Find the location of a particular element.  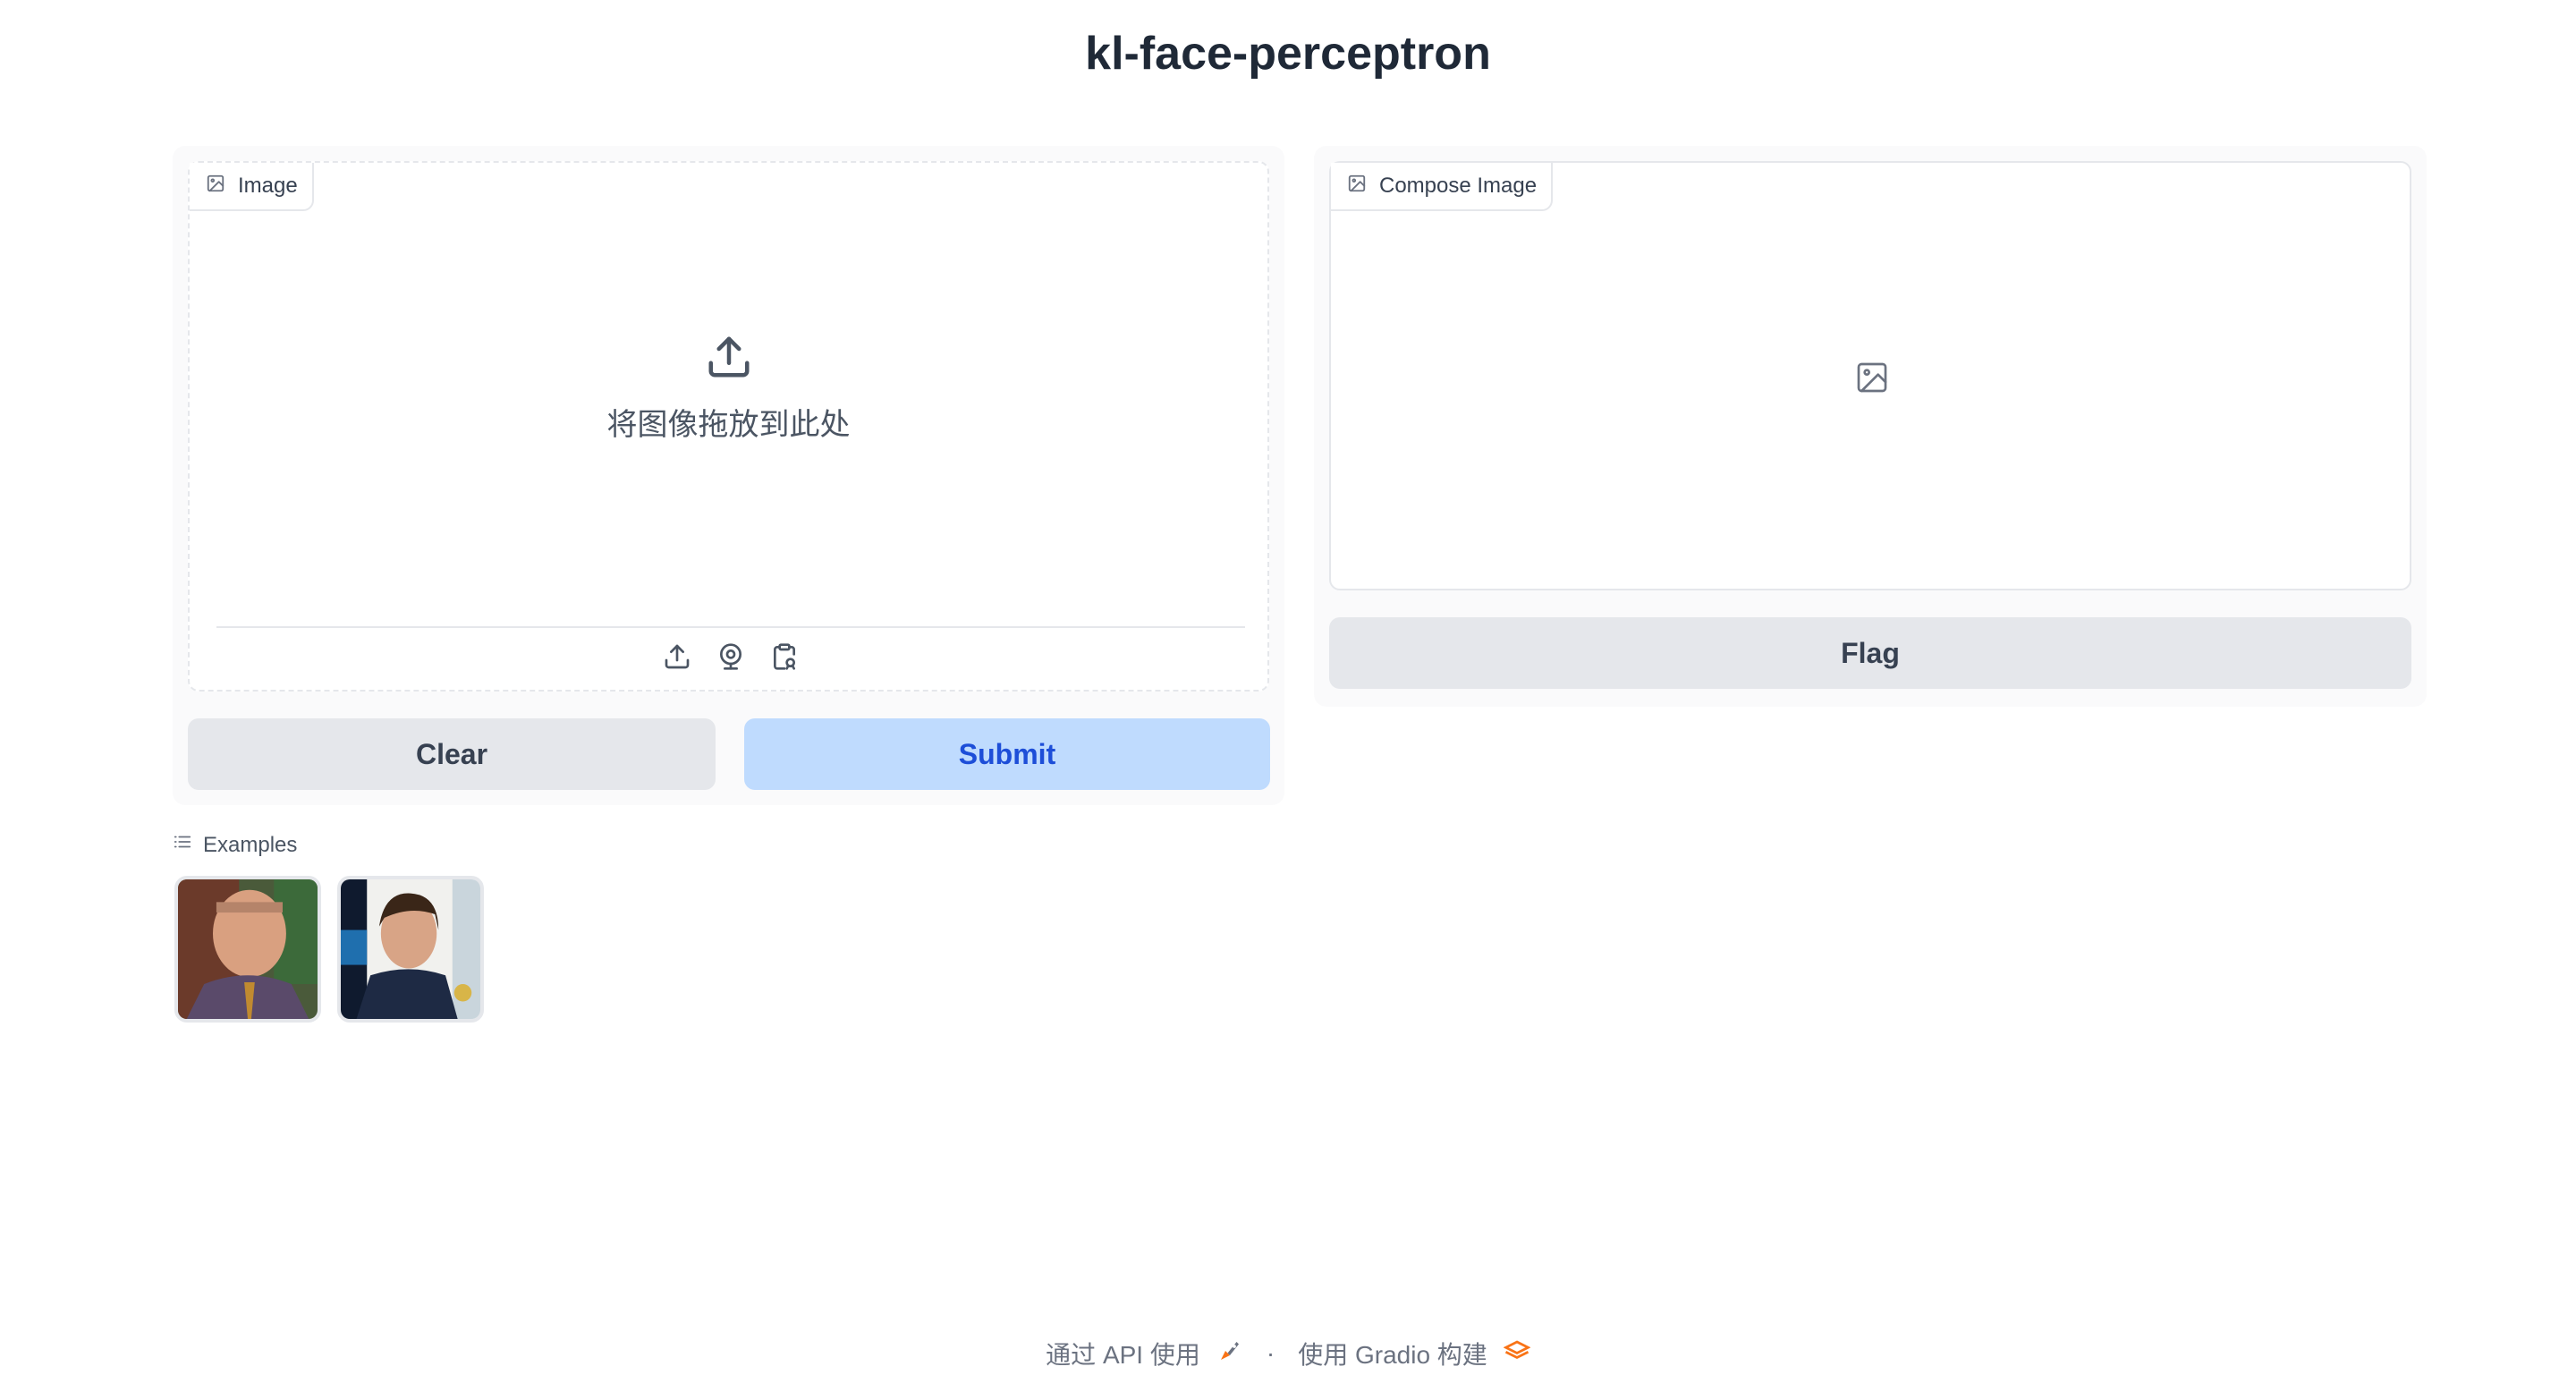

drop-text: 将图像拖放到此处 is located at coordinates (728, 425).